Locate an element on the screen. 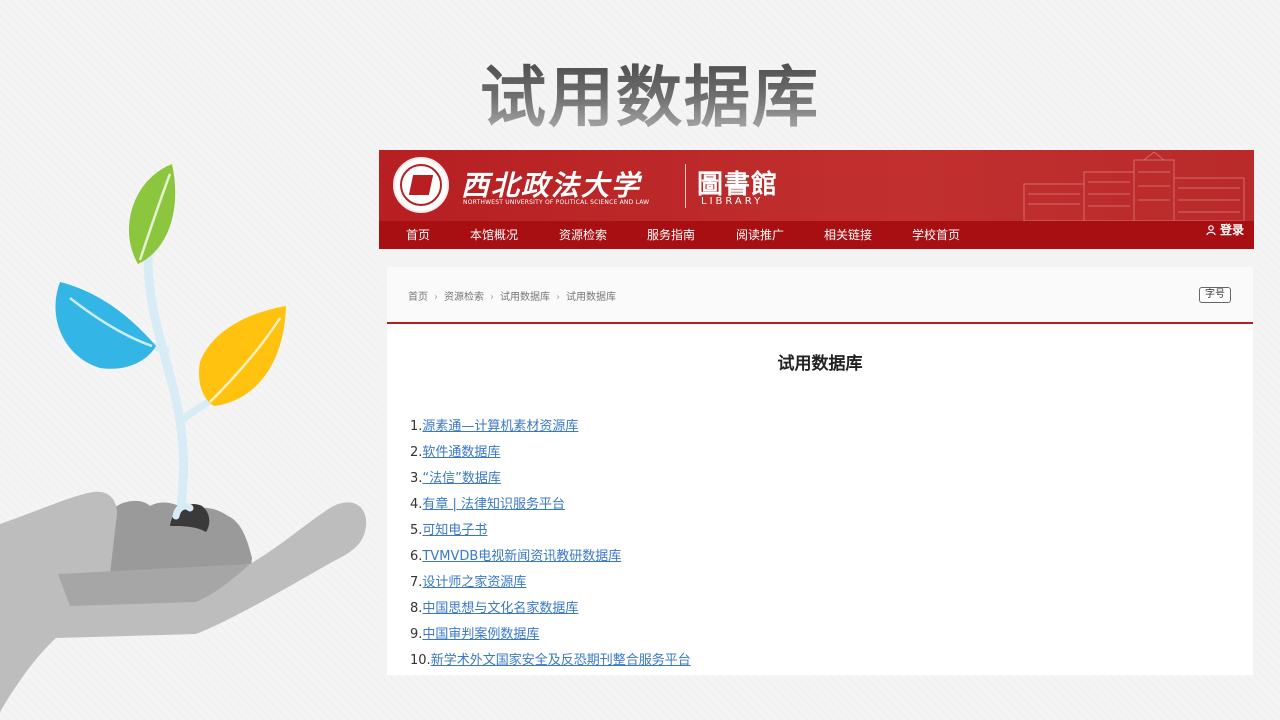  nav-item-about: 本馆概况 is located at coordinates (494, 235).